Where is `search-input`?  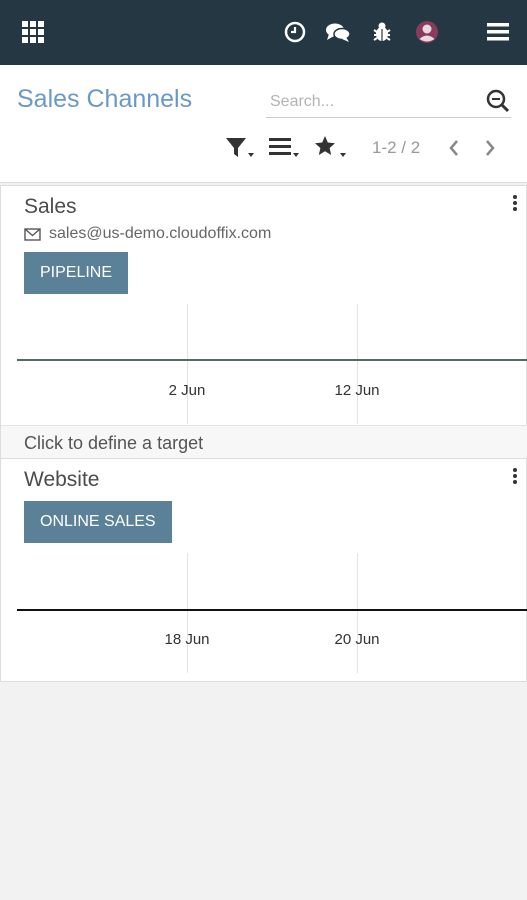 search-input is located at coordinates (375, 102).